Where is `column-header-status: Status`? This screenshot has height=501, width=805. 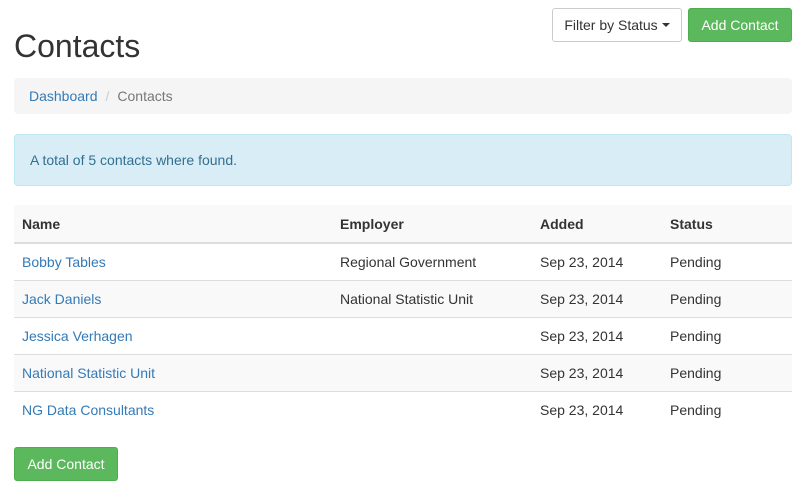 column-header-status: Status is located at coordinates (727, 224).